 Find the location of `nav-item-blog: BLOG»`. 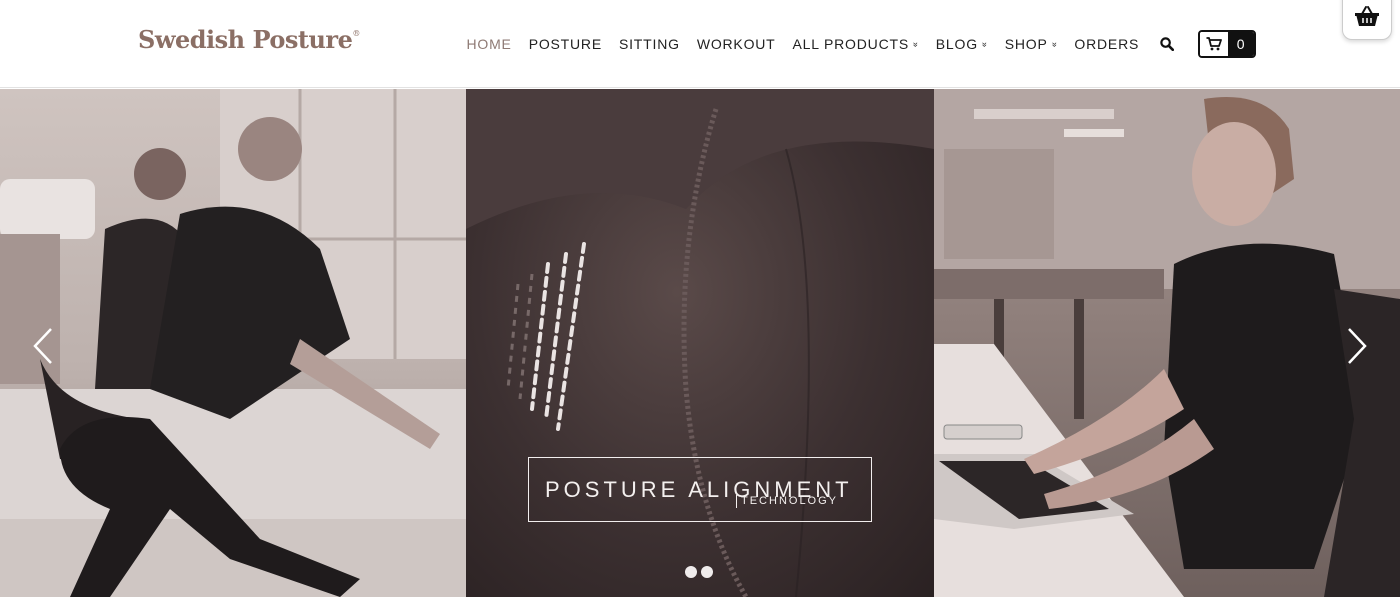

nav-item-blog: BLOG» is located at coordinates (961, 44).